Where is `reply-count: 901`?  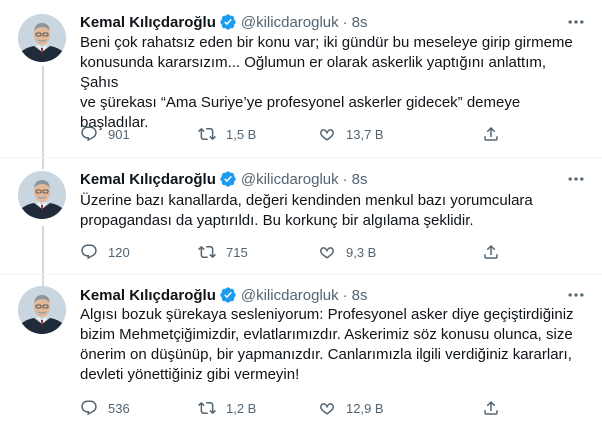
reply-count: 901 is located at coordinates (119, 134).